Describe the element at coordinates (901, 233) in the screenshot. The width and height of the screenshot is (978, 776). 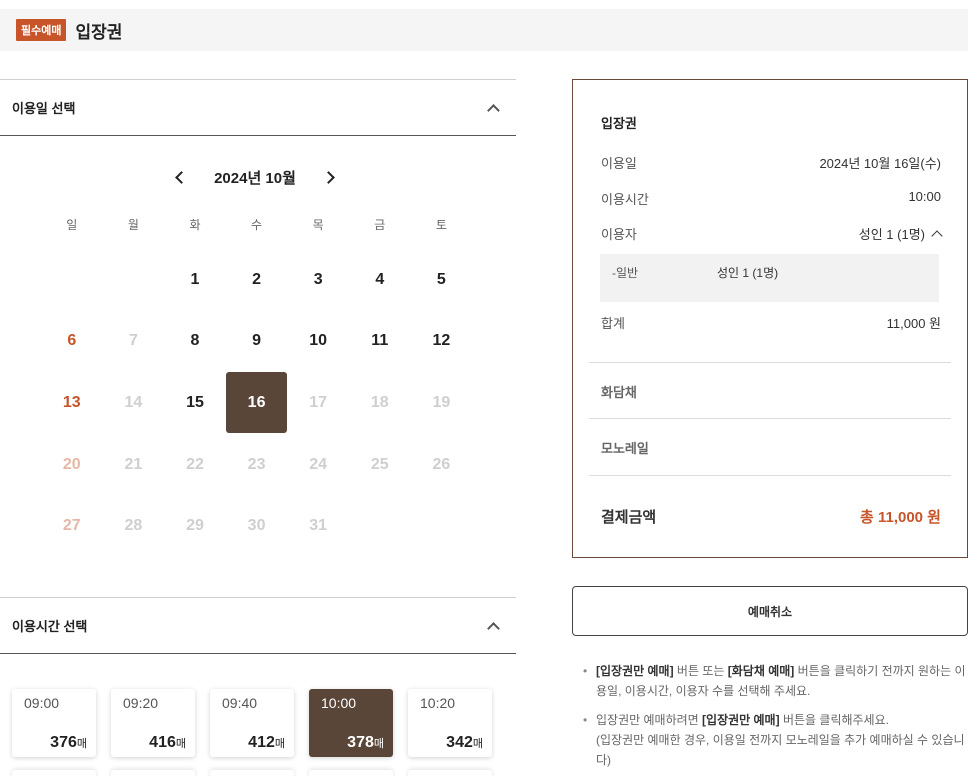
I see `summary-user-toggle: 성인 1 (1명)` at that location.